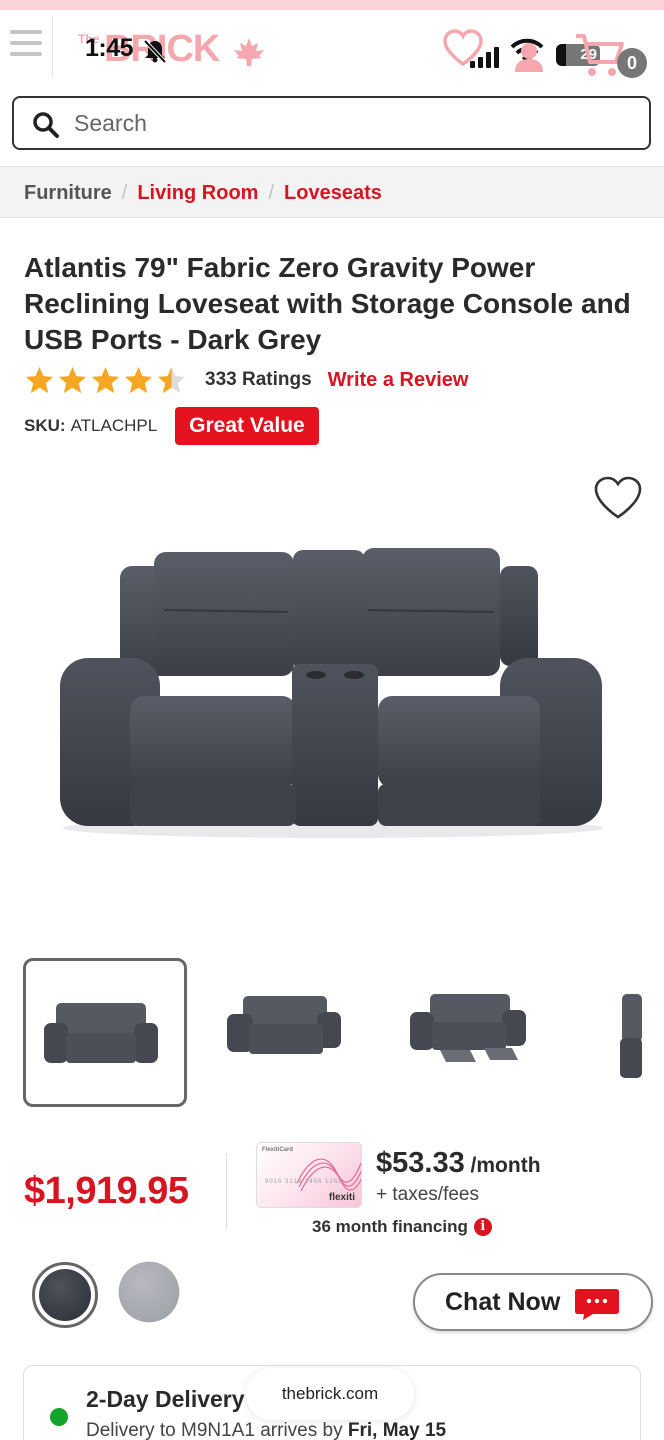 This screenshot has height=1440, width=664. What do you see at coordinates (397, 1430) in the screenshot?
I see `delivery-date: Fri, May 15` at bounding box center [397, 1430].